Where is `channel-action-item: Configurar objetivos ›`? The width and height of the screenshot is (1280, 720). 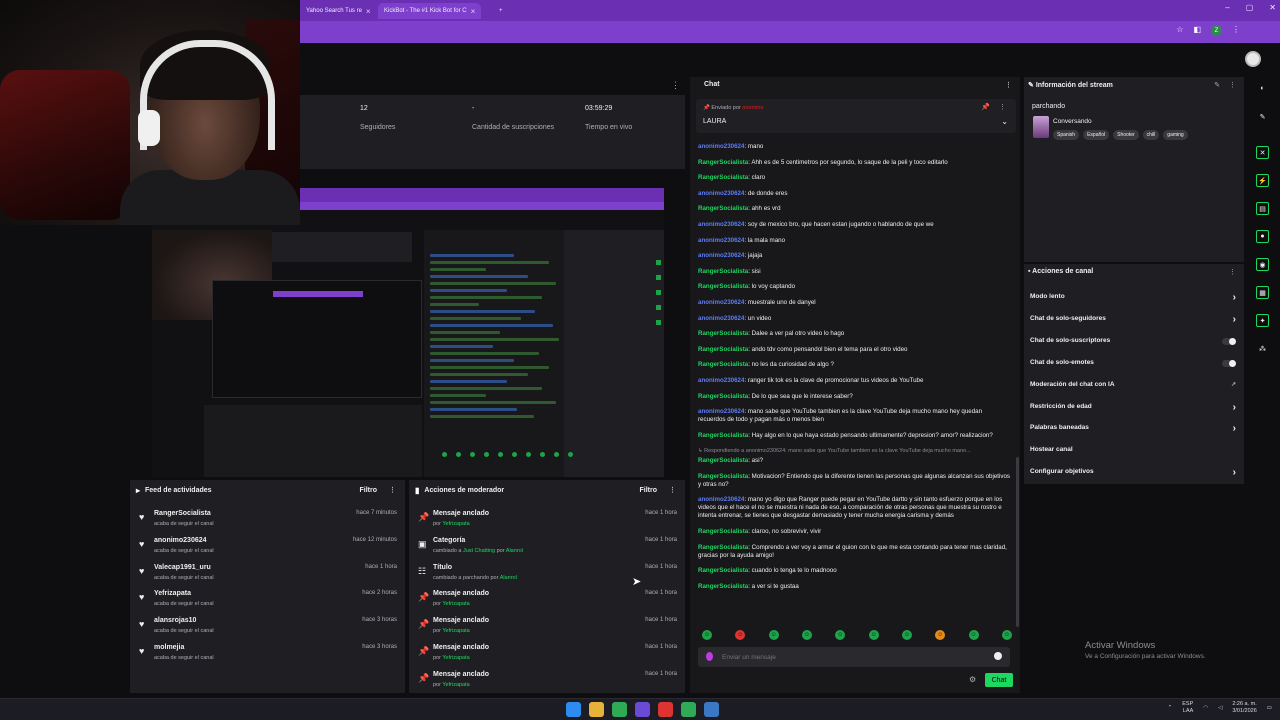 channel-action-item: Configurar objetivos › is located at coordinates (1135, 474).